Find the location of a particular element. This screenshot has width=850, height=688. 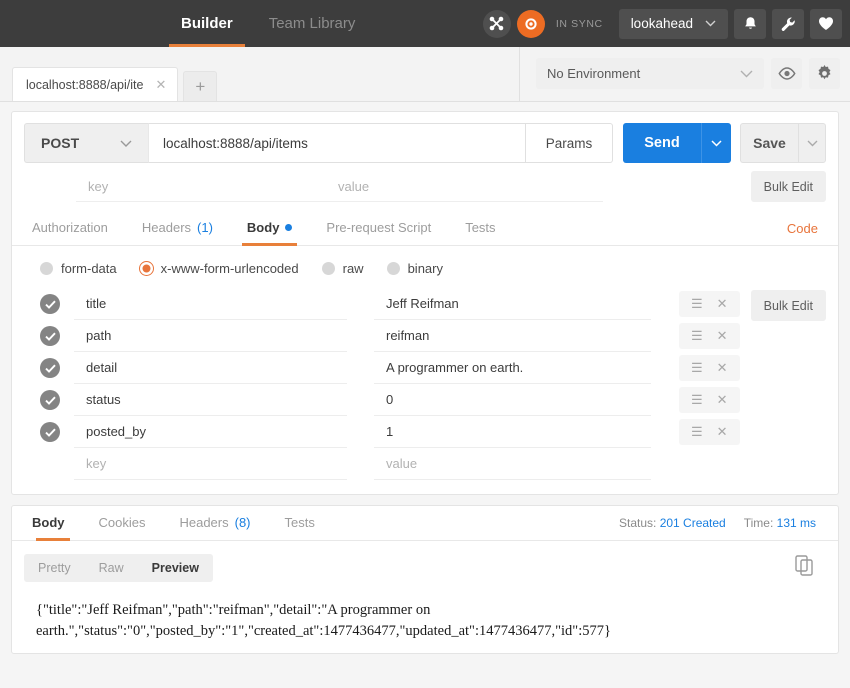

sync-icon is located at coordinates (530, 23).